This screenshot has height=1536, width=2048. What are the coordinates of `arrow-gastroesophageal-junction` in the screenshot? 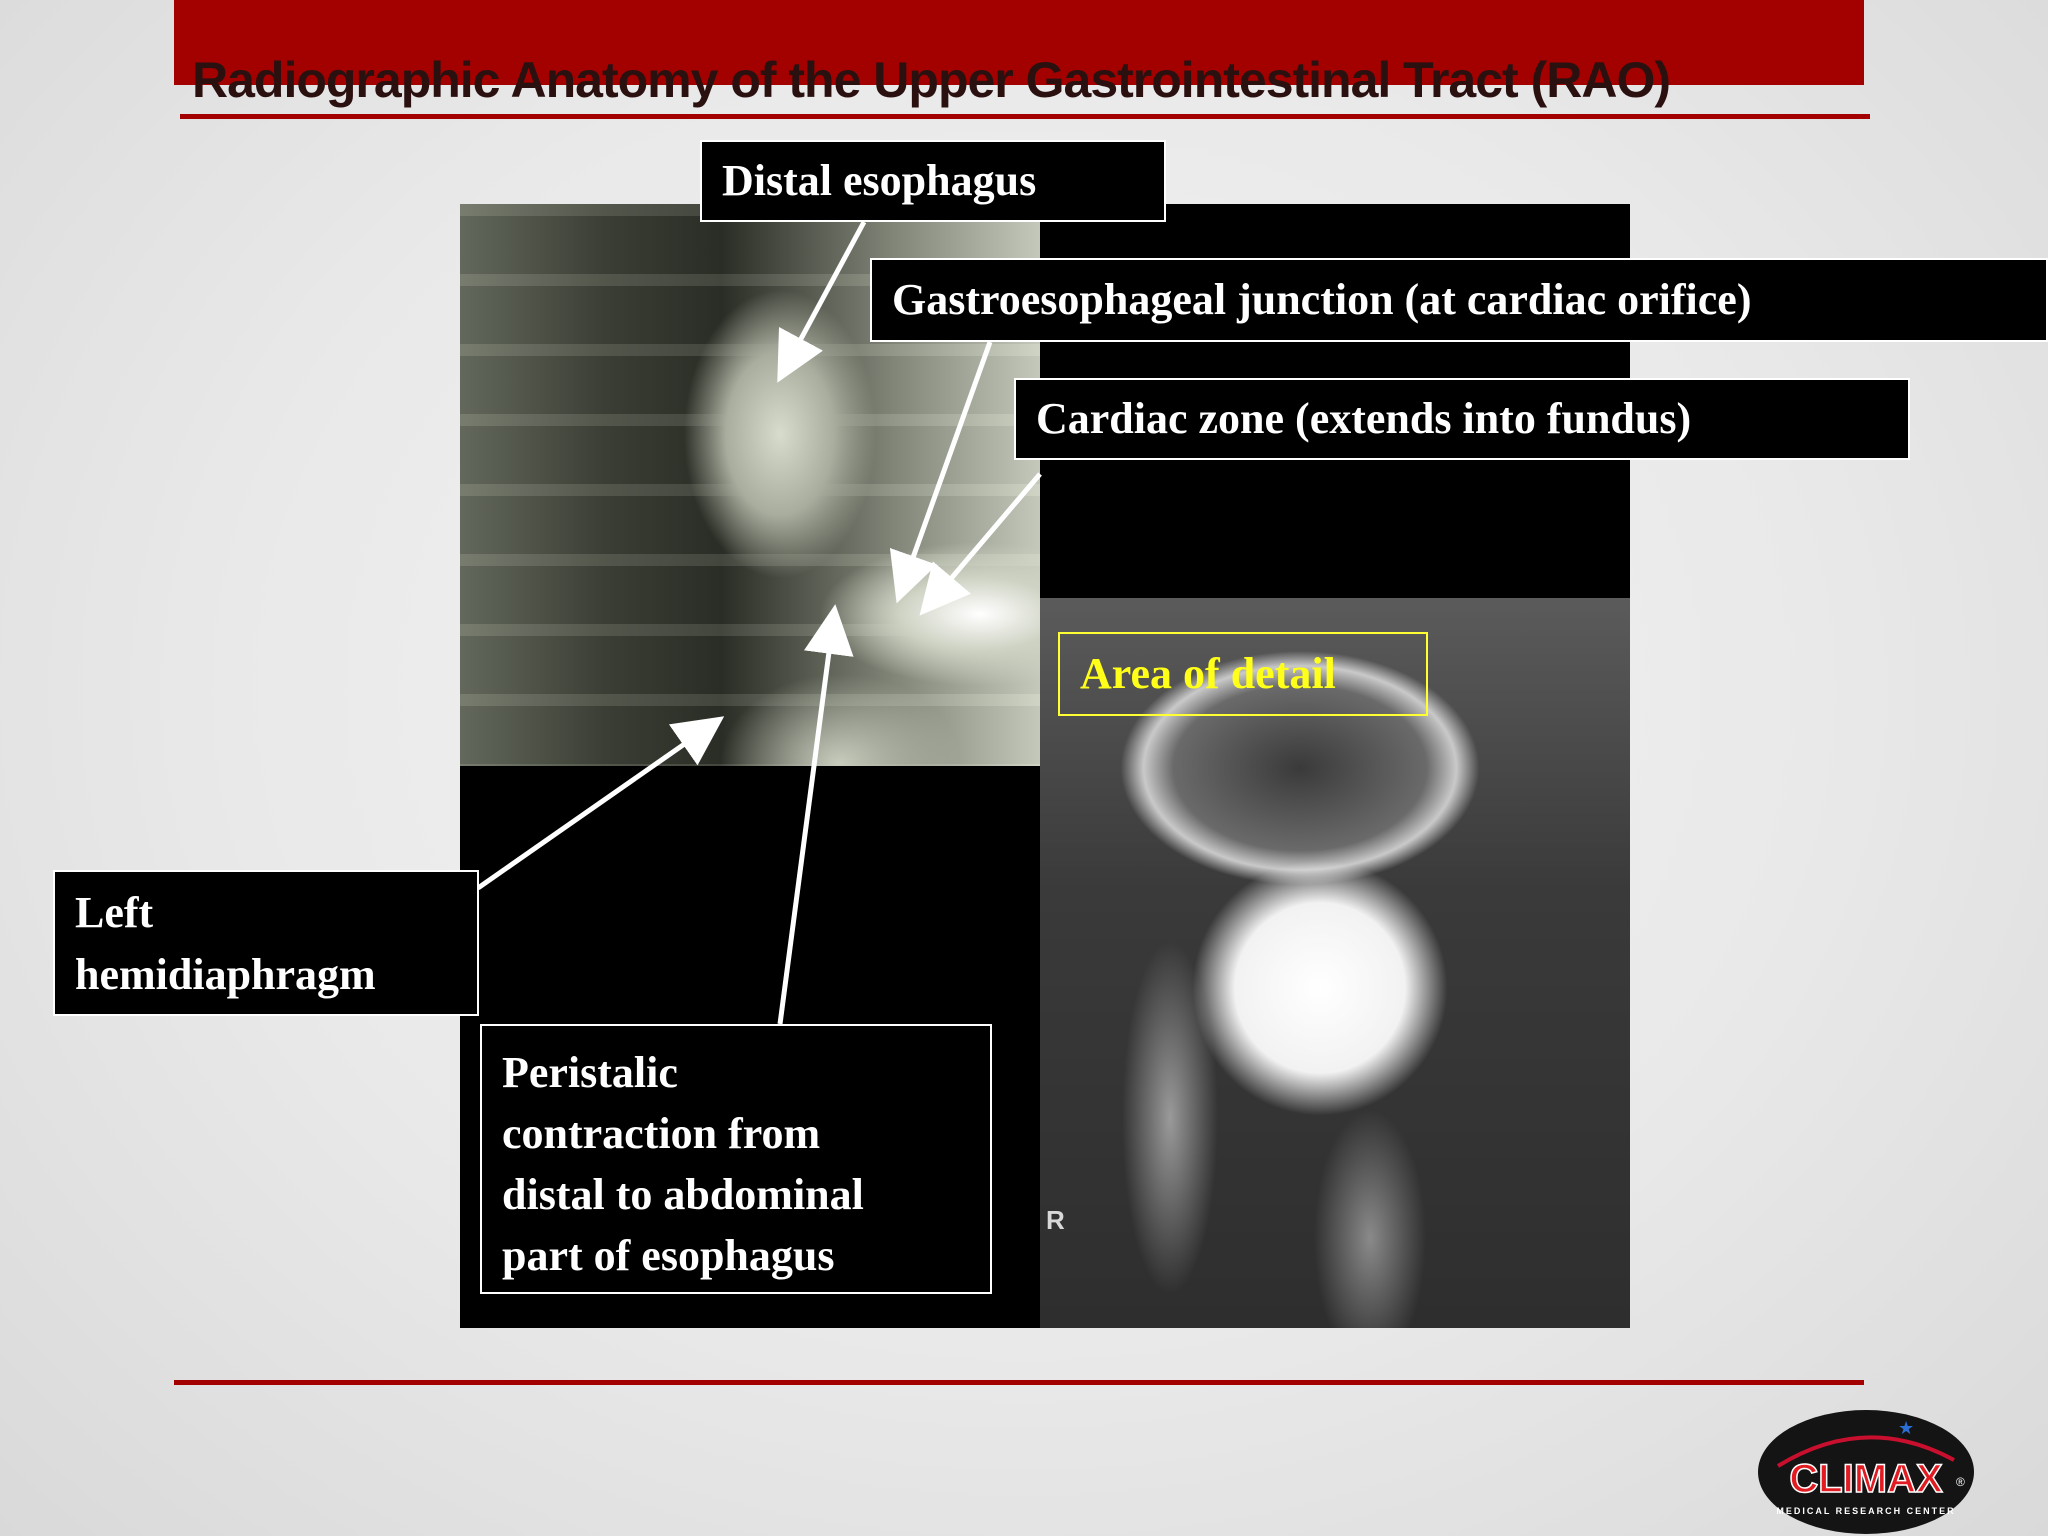 It's located at (941, 472).